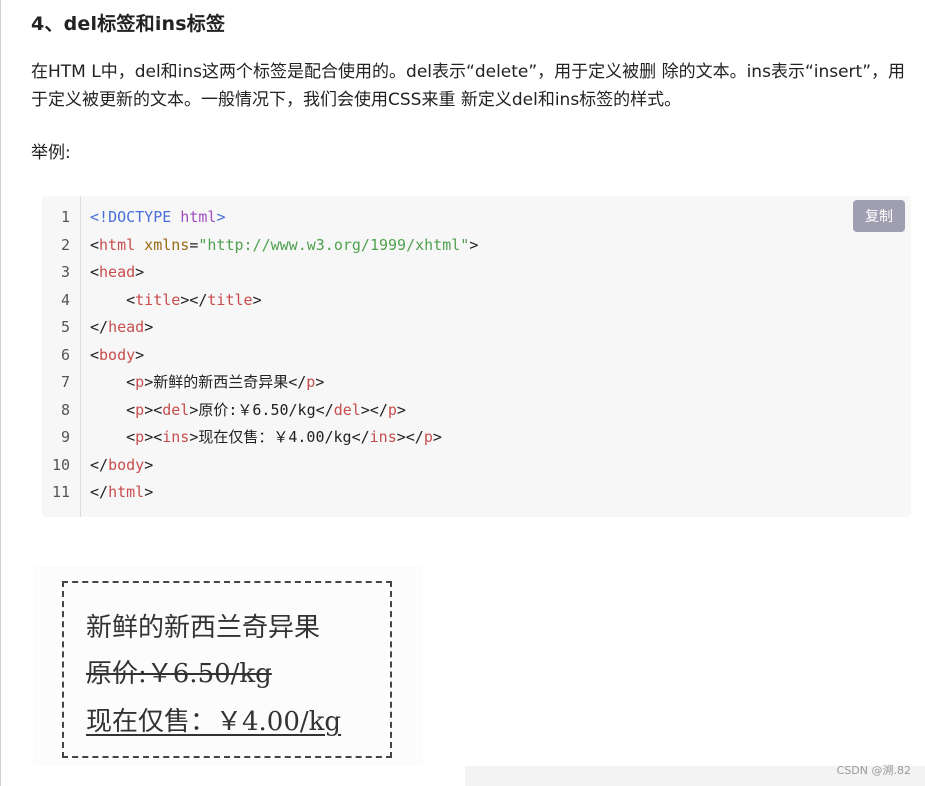 The image size is (925, 786). What do you see at coordinates (879, 216) in the screenshot?
I see `copy-button: 复制` at bounding box center [879, 216].